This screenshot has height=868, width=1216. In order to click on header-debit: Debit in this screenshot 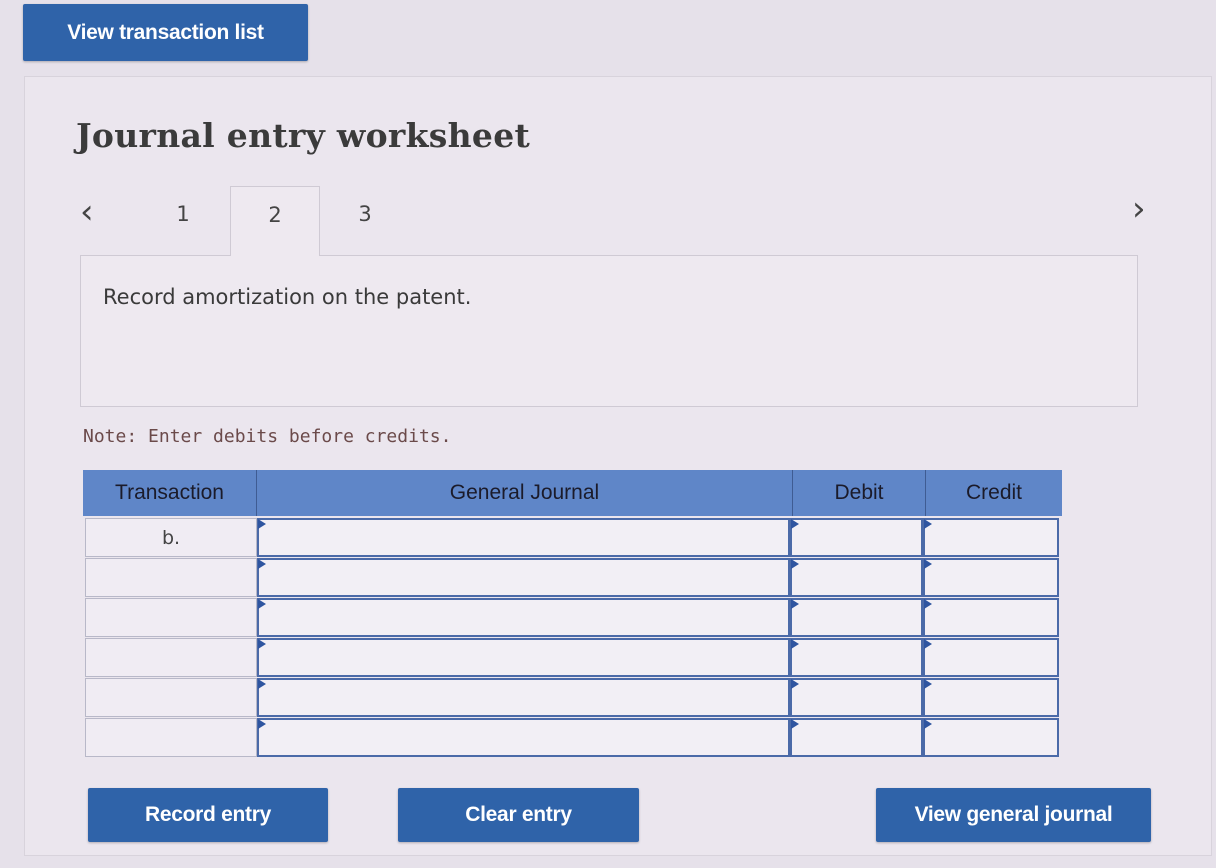, I will do `click(859, 493)`.